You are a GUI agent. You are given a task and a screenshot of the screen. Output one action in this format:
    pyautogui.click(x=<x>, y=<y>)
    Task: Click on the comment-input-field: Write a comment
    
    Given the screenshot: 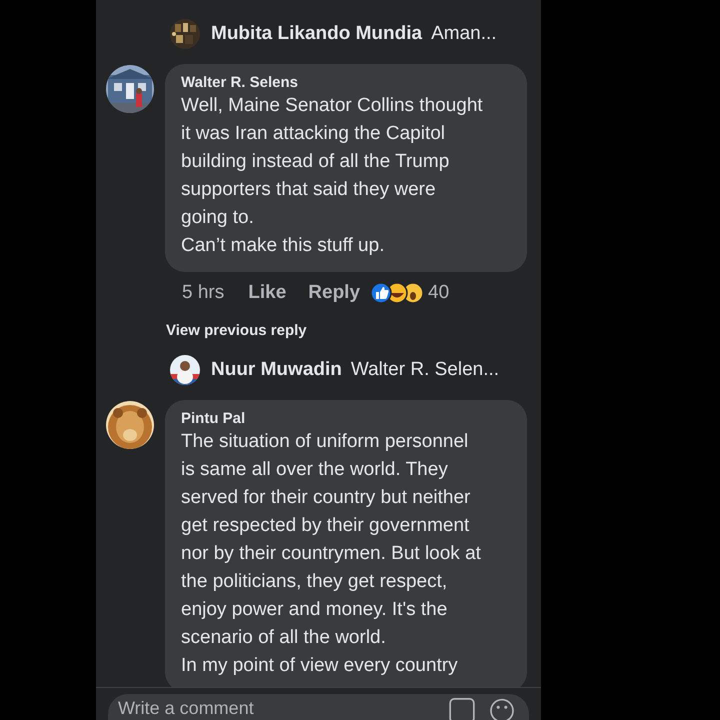 What is the action you would take?
    pyautogui.click(x=318, y=707)
    